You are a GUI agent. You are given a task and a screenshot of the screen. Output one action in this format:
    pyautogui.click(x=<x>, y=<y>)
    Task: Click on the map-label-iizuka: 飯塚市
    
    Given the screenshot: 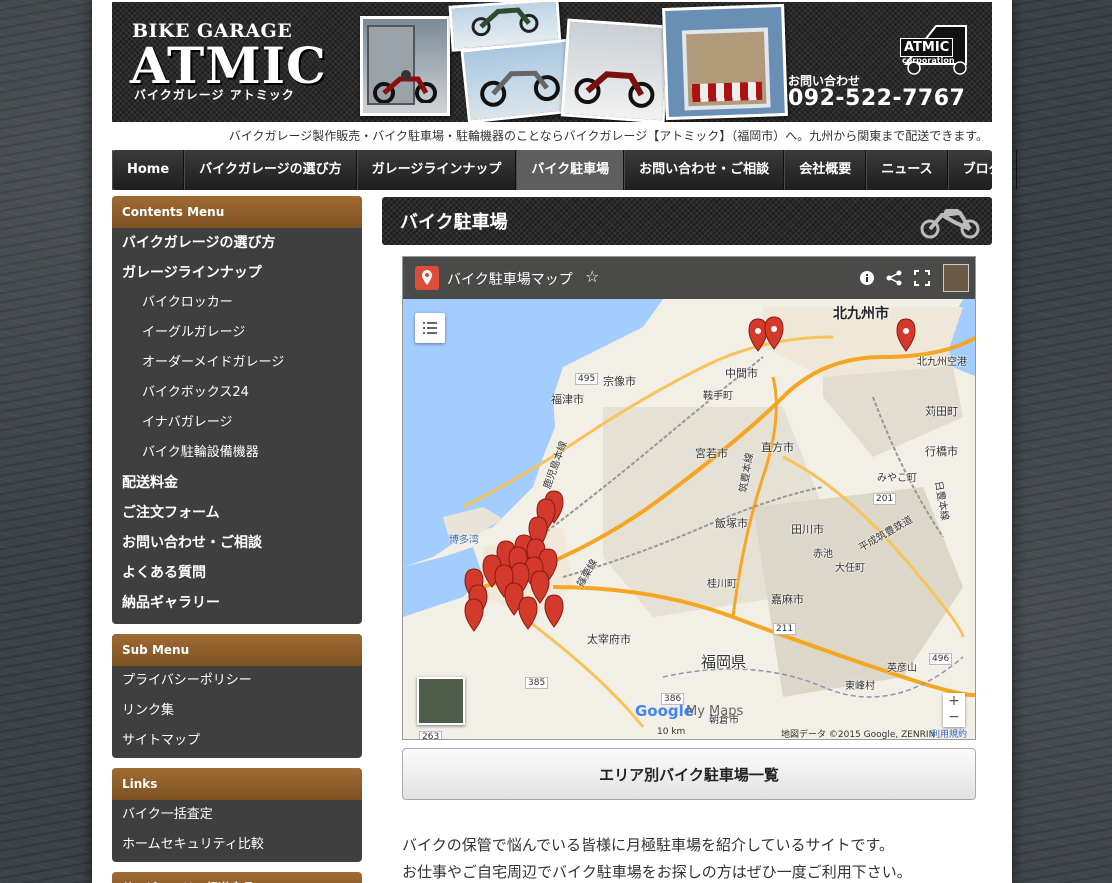 What is the action you would take?
    pyautogui.click(x=731, y=523)
    